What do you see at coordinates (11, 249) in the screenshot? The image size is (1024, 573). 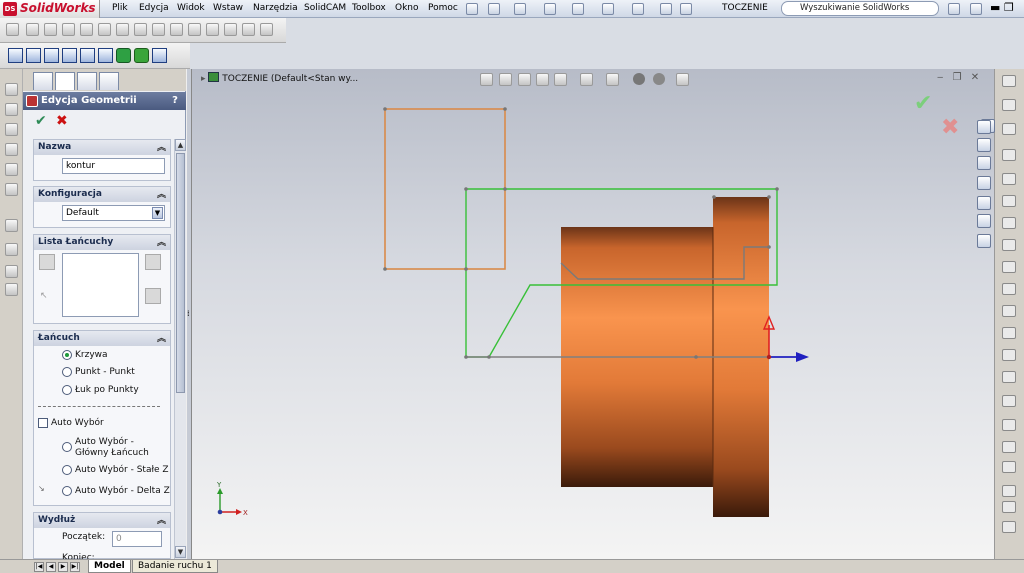 I see `strip-tool-8-icon` at bounding box center [11, 249].